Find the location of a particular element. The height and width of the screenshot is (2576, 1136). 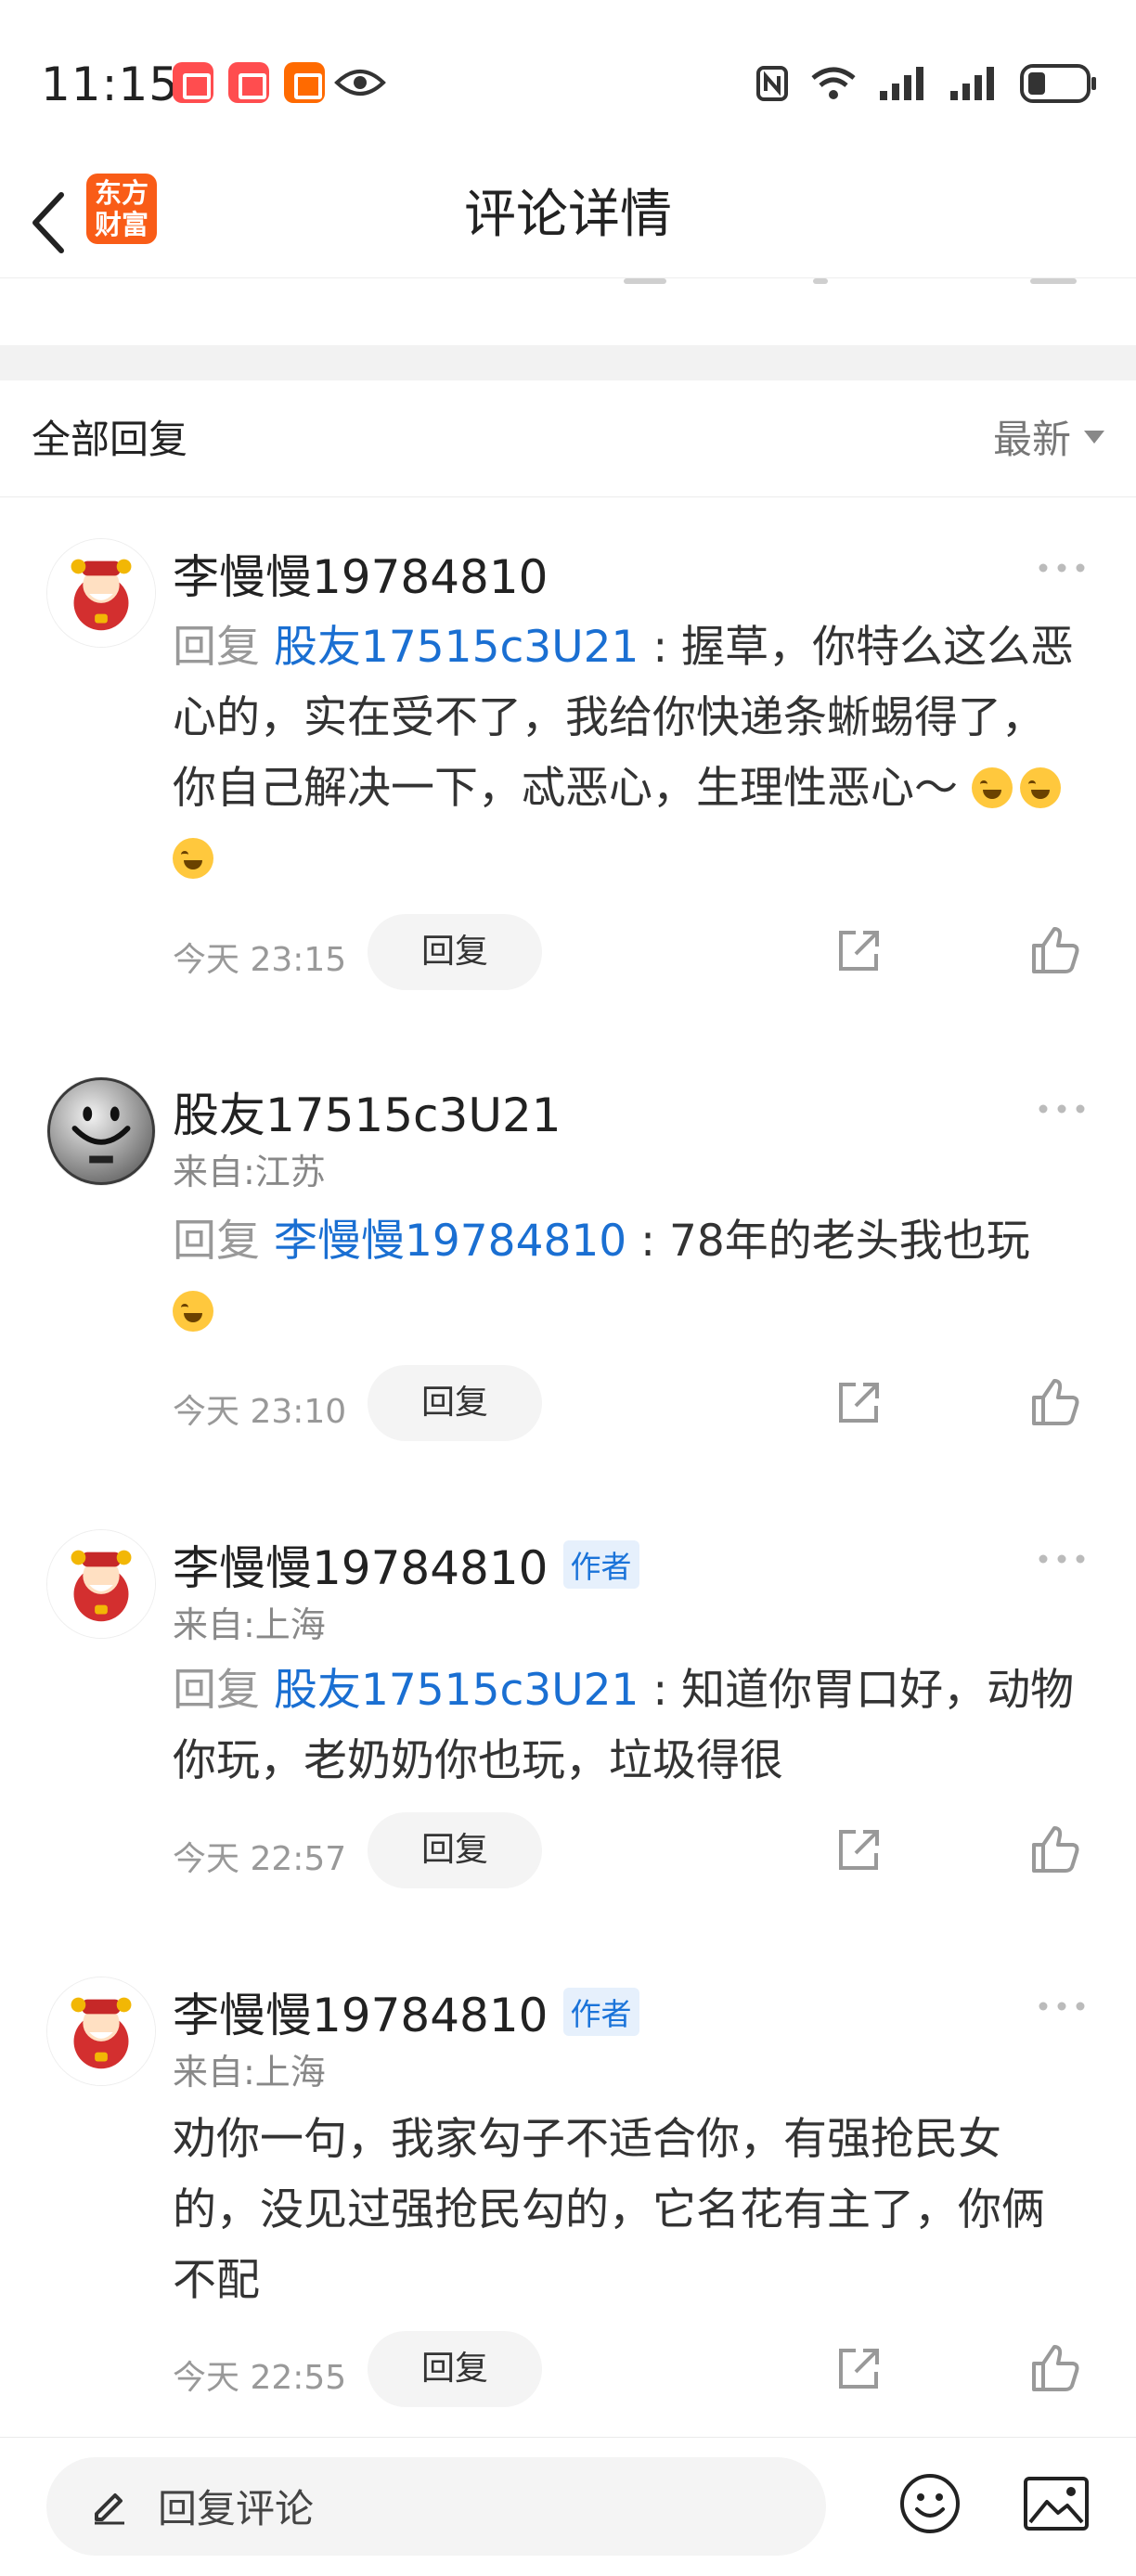

status-indicators is located at coordinates (927, 84).